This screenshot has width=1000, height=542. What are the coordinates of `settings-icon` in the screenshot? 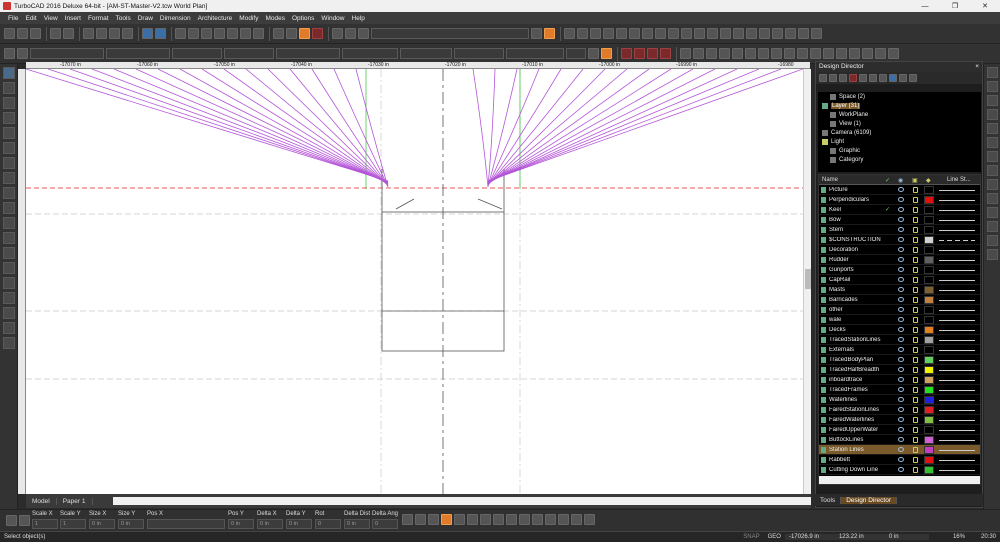 It's located at (913, 78).